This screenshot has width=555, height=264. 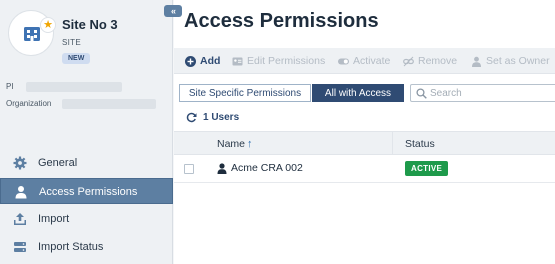 What do you see at coordinates (58, 163) in the screenshot?
I see `sidebar-item-label: General` at bounding box center [58, 163].